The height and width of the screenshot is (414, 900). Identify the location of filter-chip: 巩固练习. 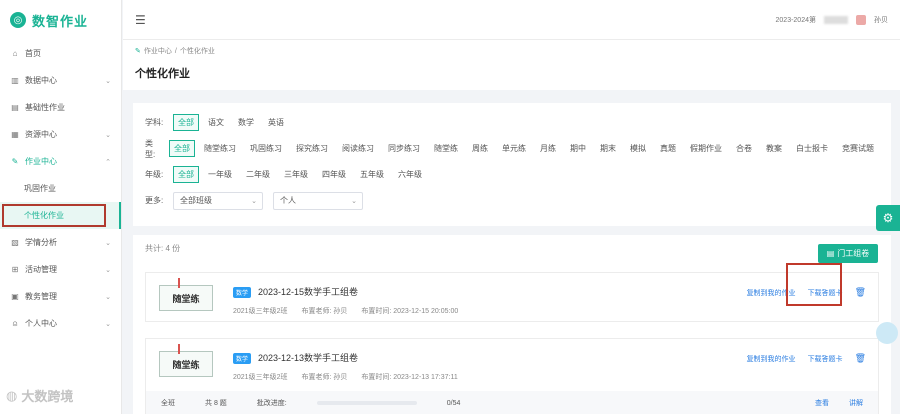
(266, 148).